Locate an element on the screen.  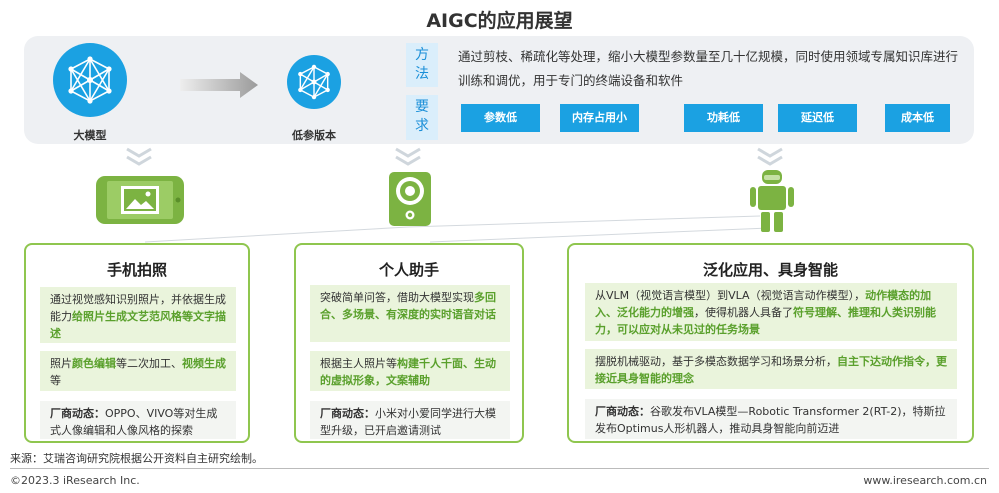
card-paragraph: 通过视觉感知识别照片，并依据生成能力给照片生成文艺范风格等文字描述 is located at coordinates (138, 315).